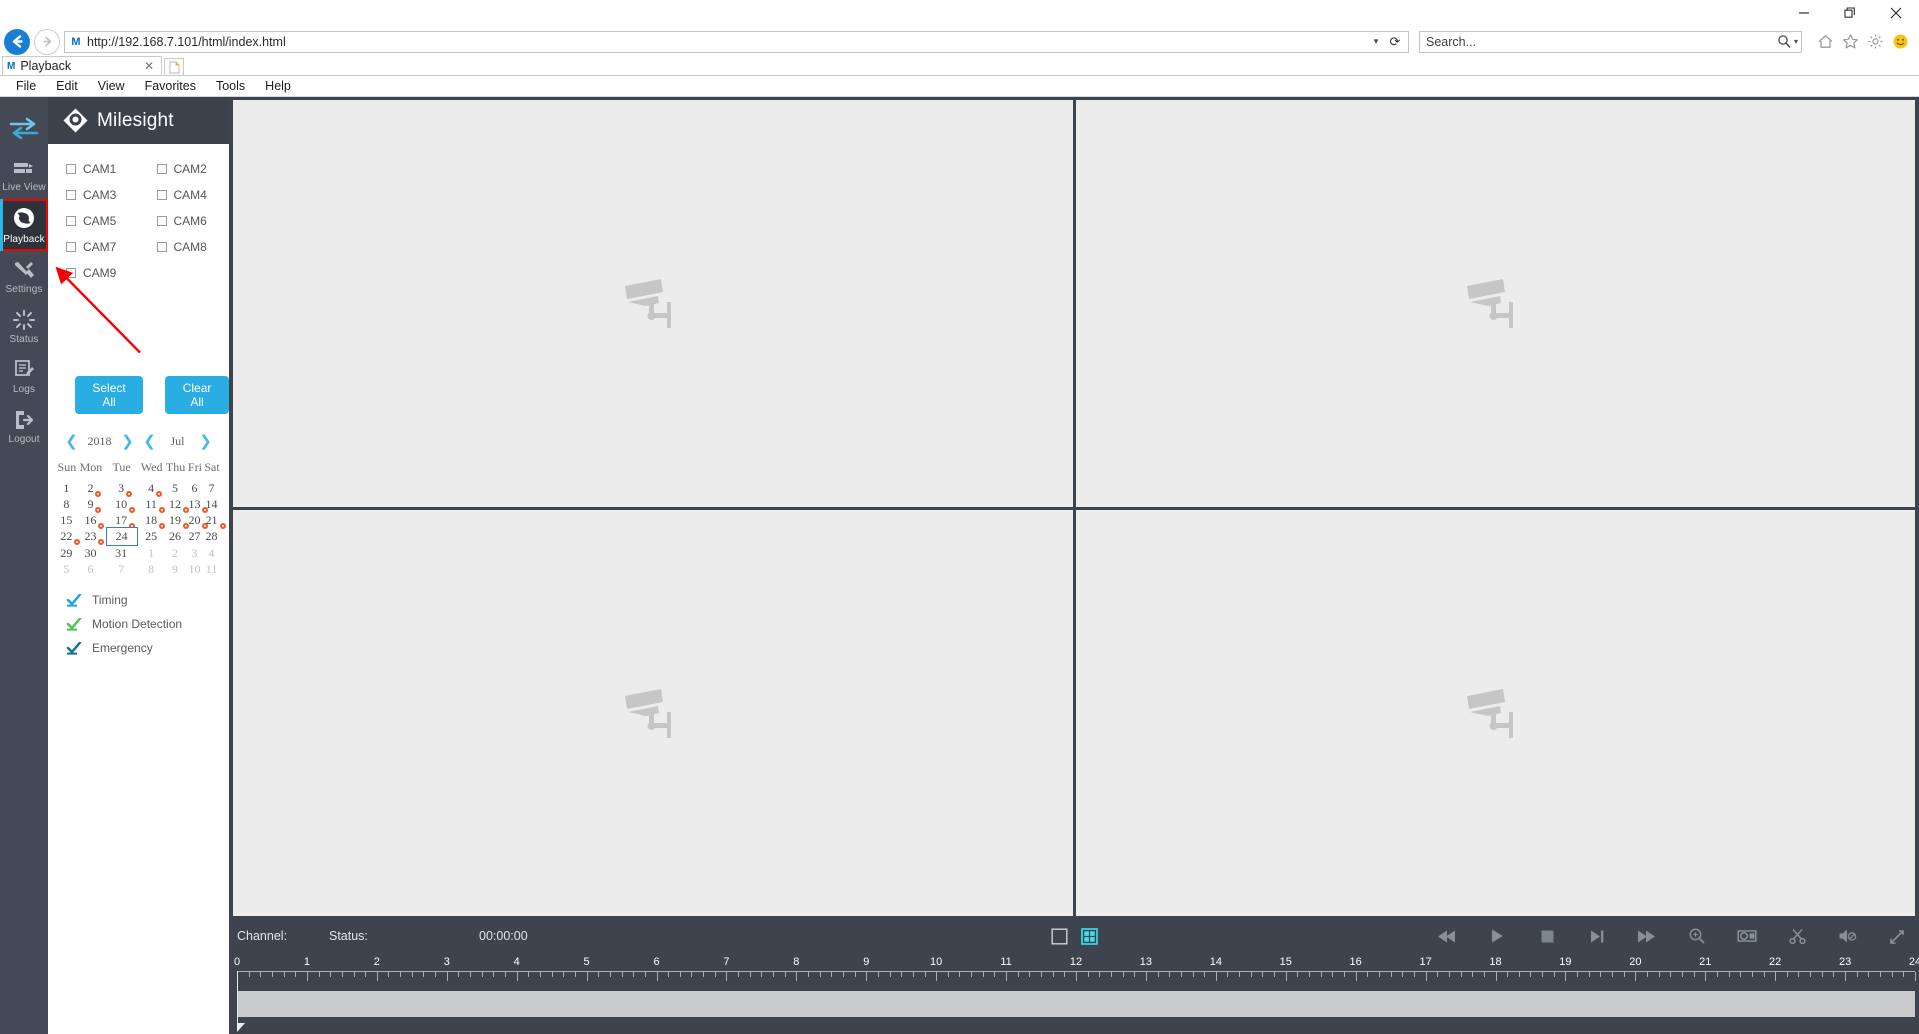 The height and width of the screenshot is (1034, 1919). I want to click on next-year-button: ❯, so click(128, 441).